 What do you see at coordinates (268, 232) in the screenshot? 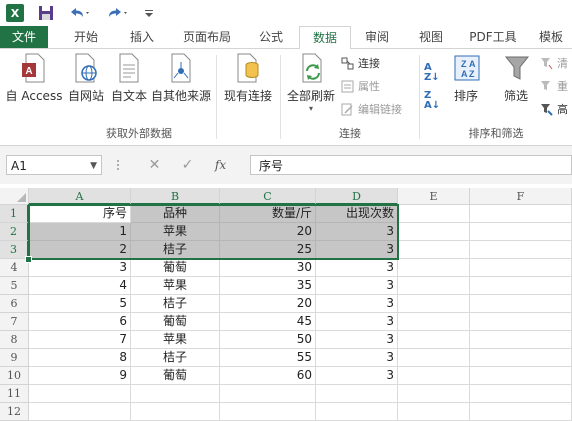
I see `cell-c2: 20` at bounding box center [268, 232].